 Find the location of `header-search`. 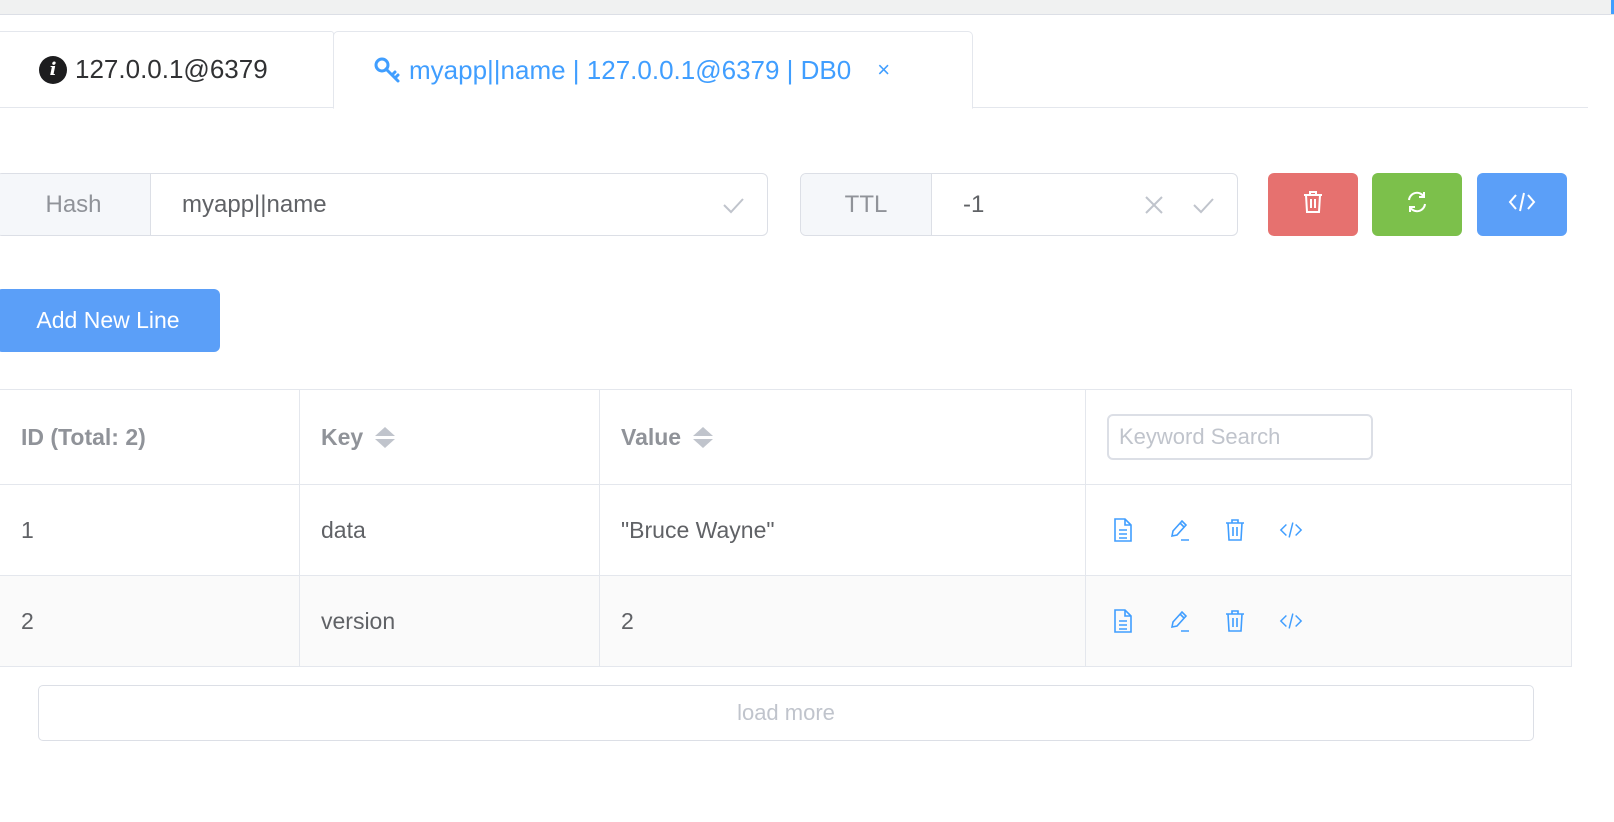

header-search is located at coordinates (1328, 437).